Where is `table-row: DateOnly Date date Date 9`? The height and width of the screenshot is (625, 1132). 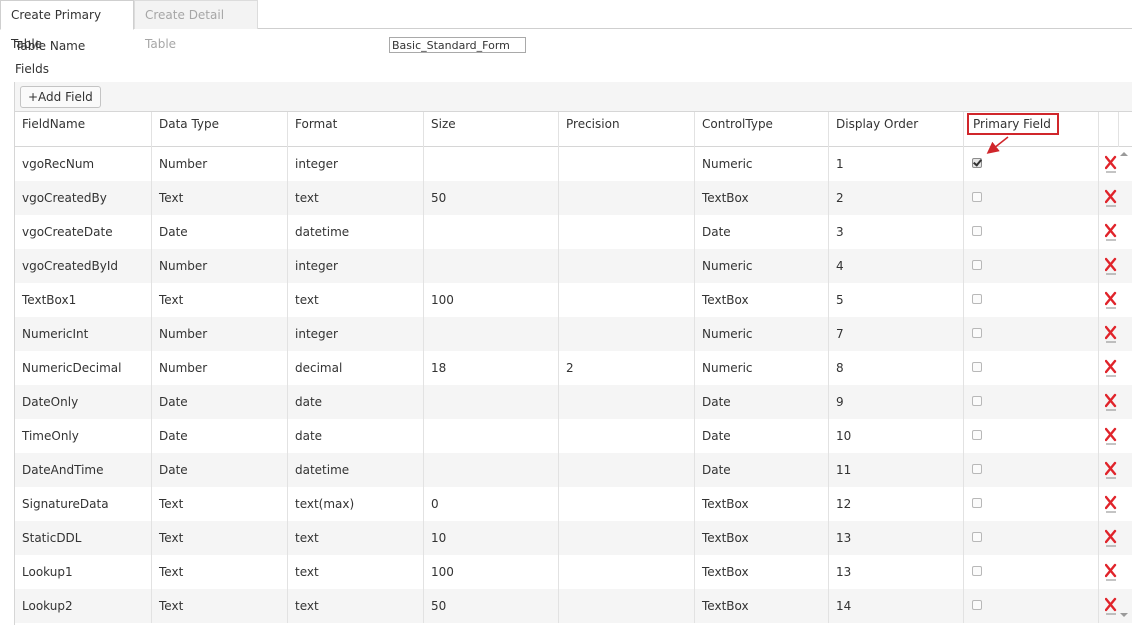 table-row: DateOnly Date date Date 9 is located at coordinates (573, 402).